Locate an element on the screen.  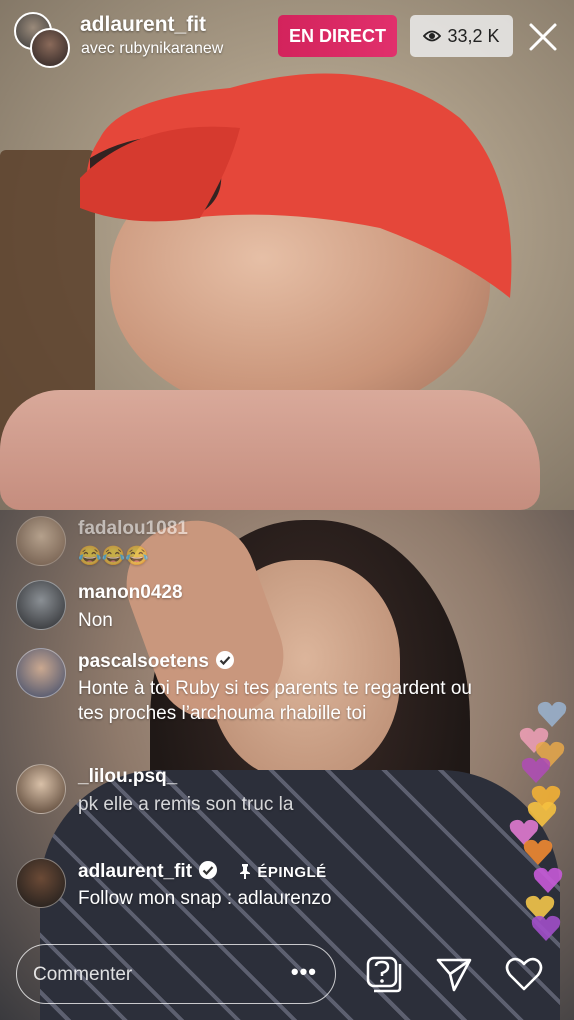
comment-text: pk elle a remis son truc la is located at coordinates (186, 804).